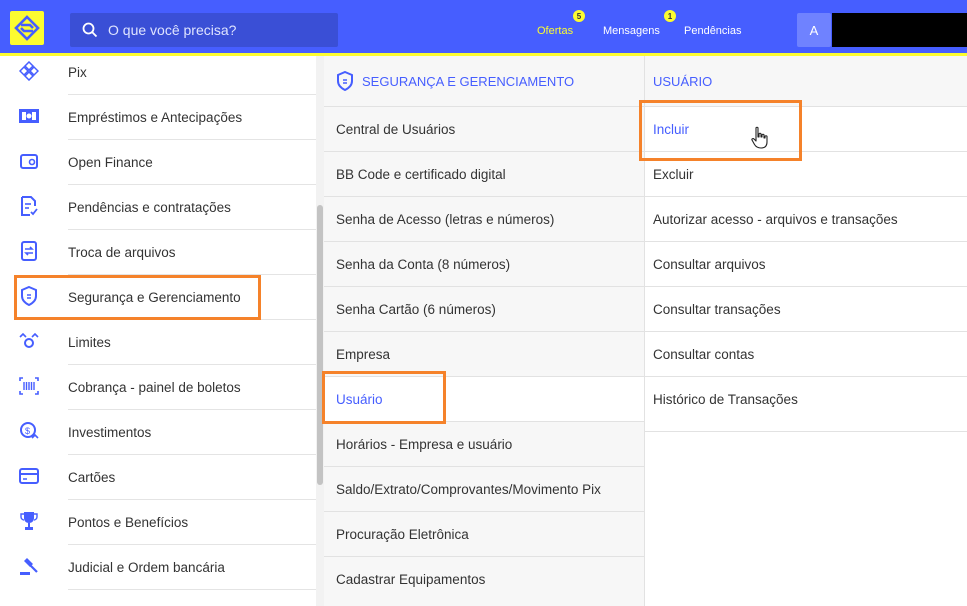  What do you see at coordinates (29, 341) in the screenshot?
I see `limits-icon` at bounding box center [29, 341].